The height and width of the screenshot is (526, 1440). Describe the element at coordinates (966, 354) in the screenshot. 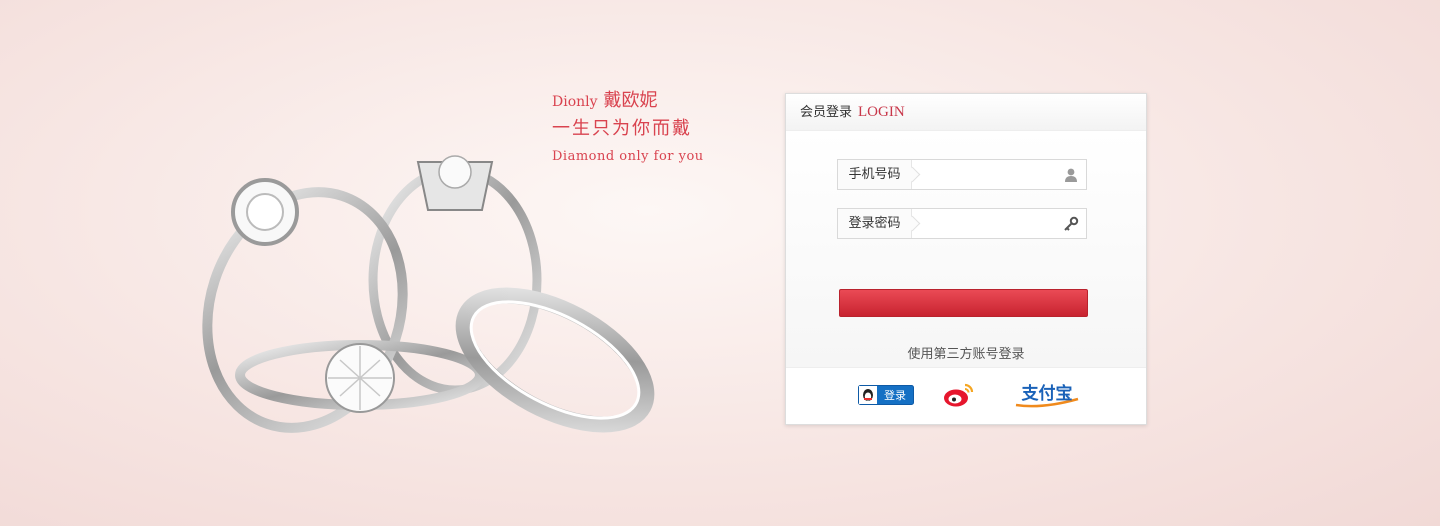

I see `third-party-login-text: 使用第三方账号登录` at that location.